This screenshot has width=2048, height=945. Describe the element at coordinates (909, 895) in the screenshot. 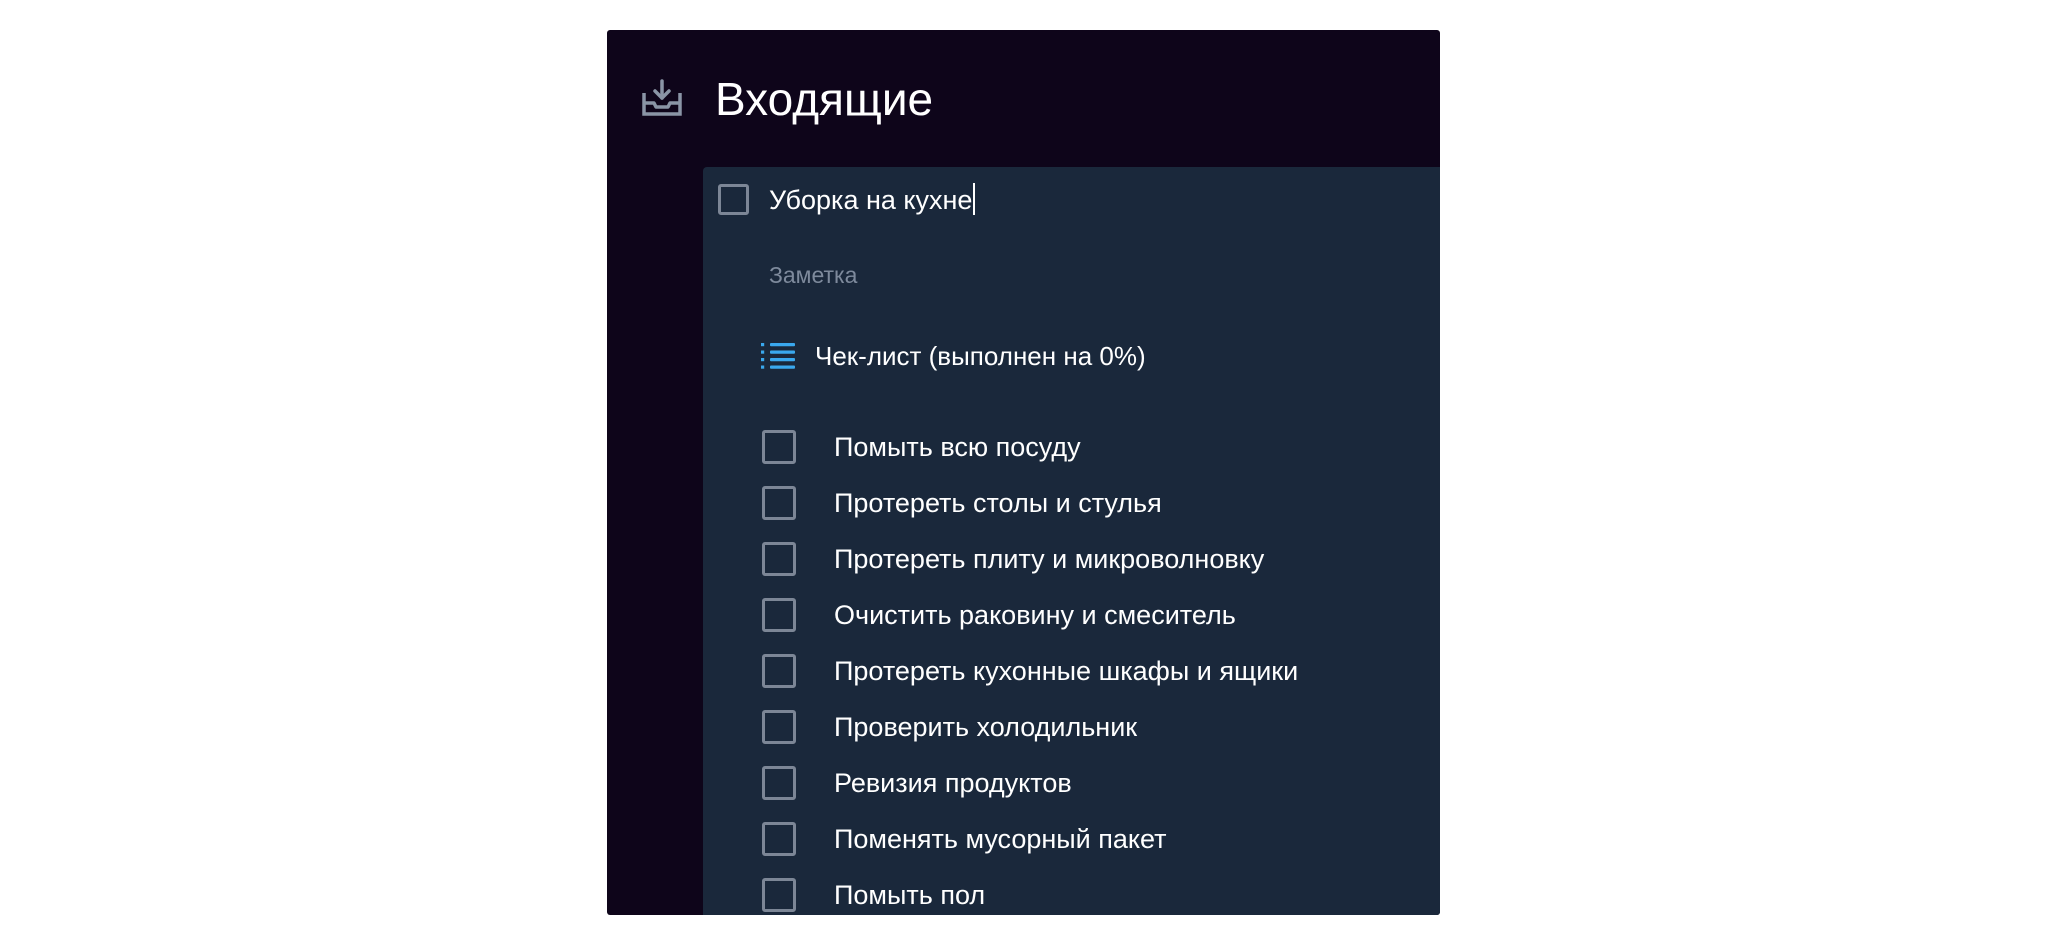

I see `checklist-item-label: Помыть пол` at that location.